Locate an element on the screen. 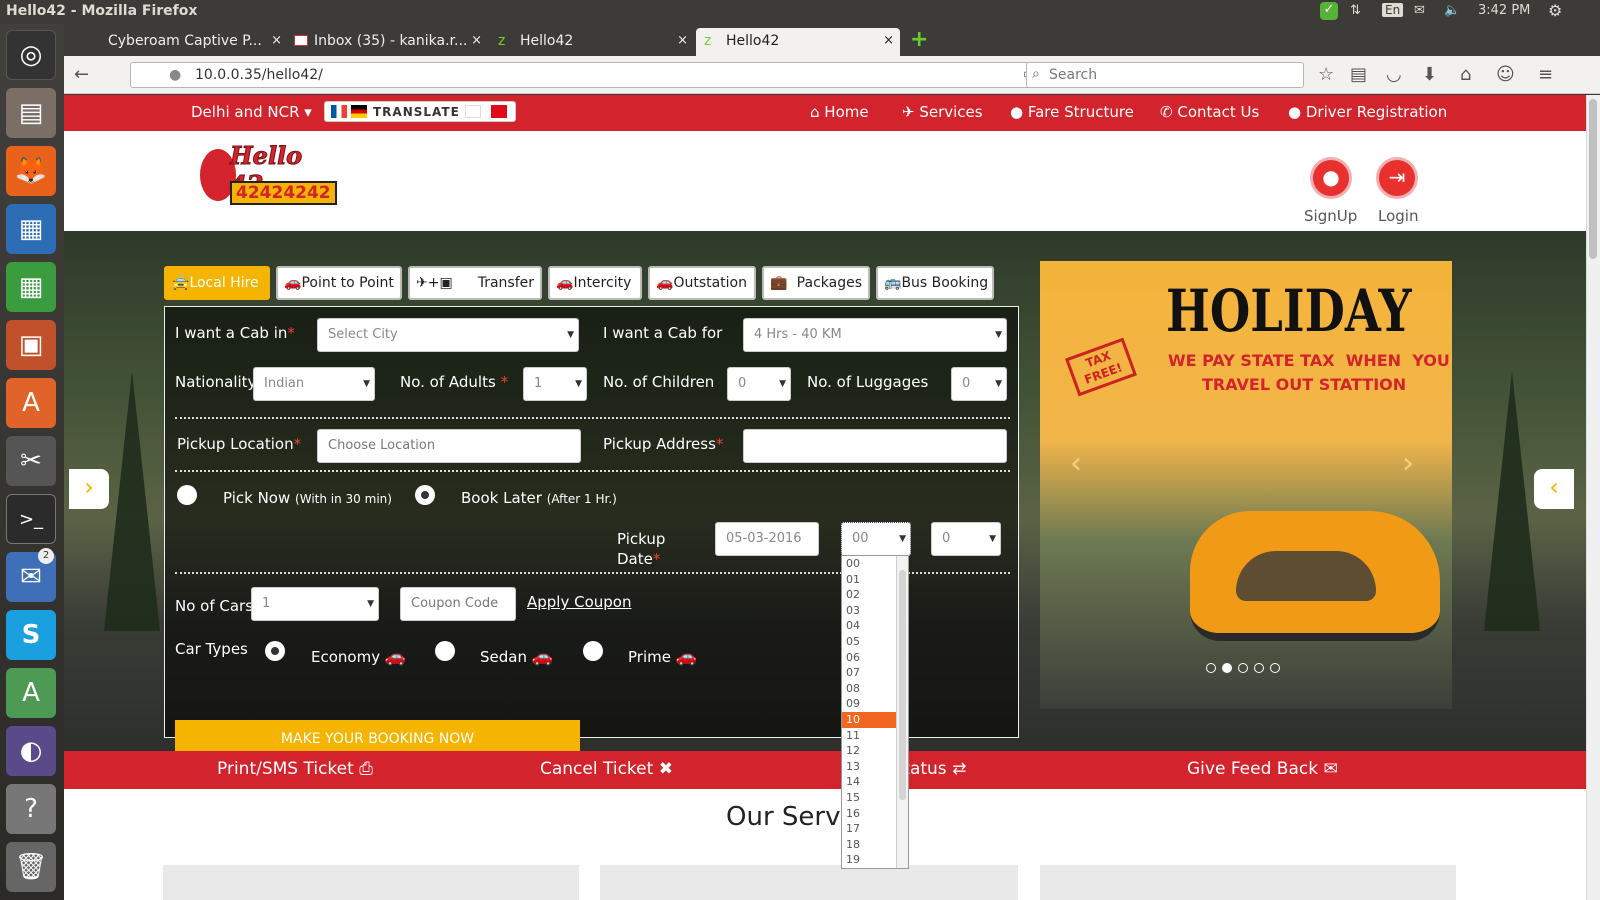  url-text: 10.0.0.35/hello42/ is located at coordinates (259, 75).